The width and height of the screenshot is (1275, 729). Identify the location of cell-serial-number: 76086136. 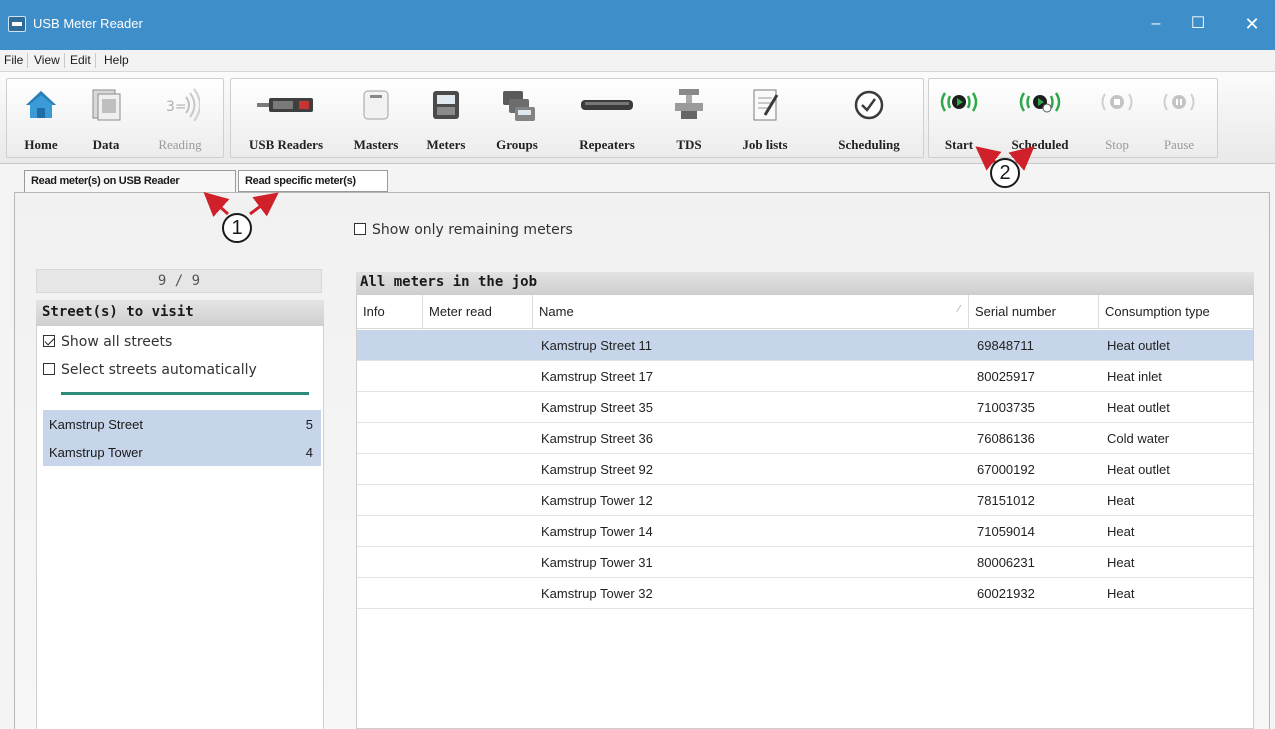
(1006, 438).